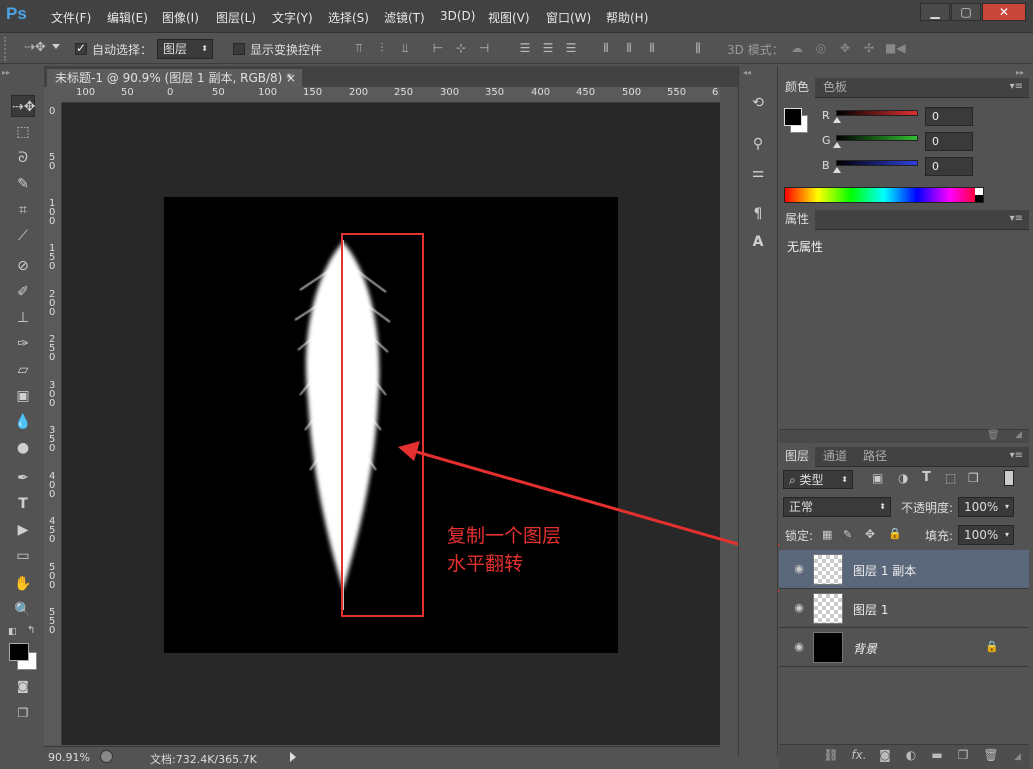  I want to click on fill-label: 填充:, so click(939, 536).